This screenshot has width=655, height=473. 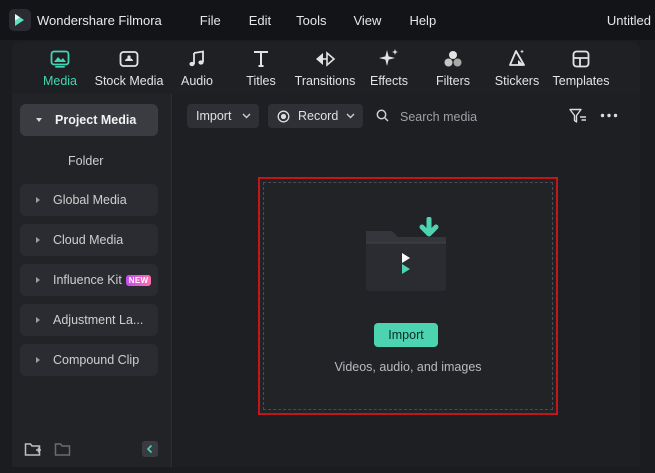 I want to click on search-icon, so click(x=382, y=115).